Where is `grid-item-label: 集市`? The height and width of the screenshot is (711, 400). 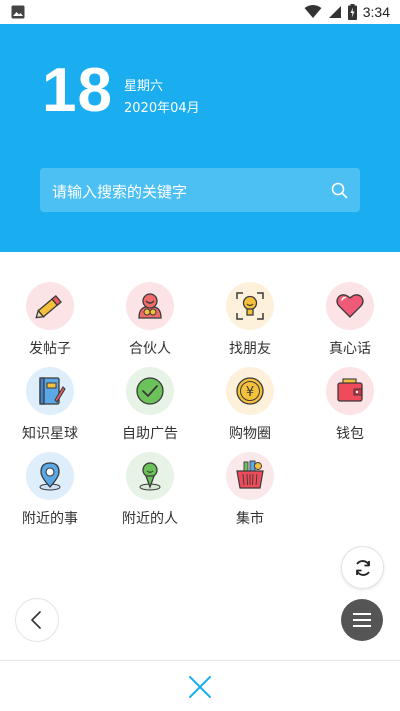 grid-item-label: 集市 is located at coordinates (250, 519).